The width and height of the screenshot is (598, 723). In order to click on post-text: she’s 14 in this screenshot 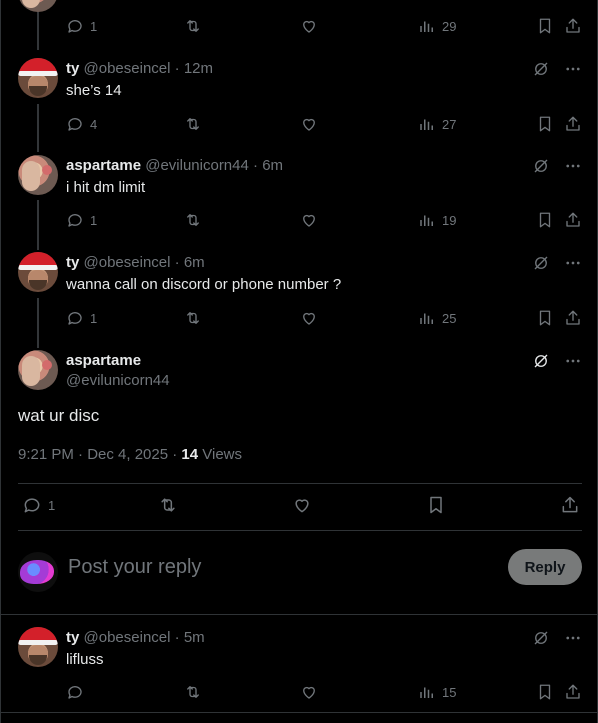, I will do `click(94, 90)`.